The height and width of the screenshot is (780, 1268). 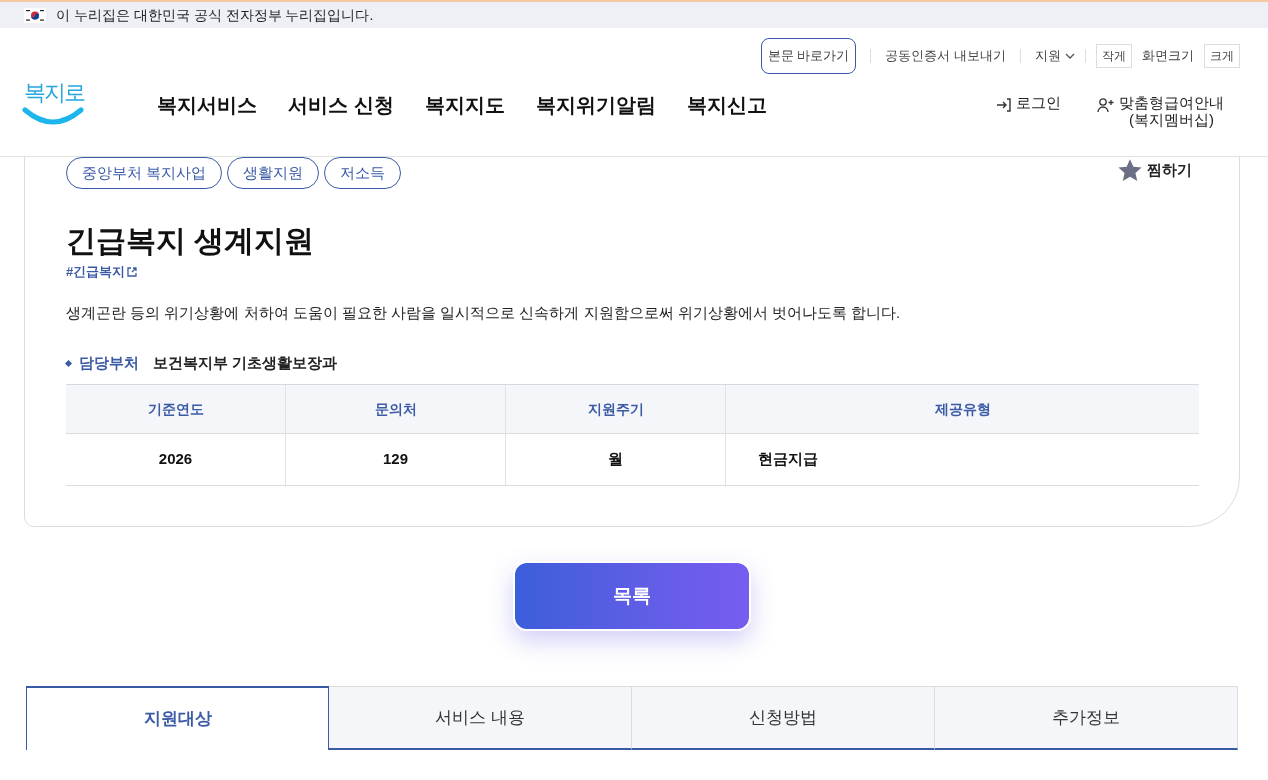 What do you see at coordinates (102, 272) in the screenshot?
I see `hashtag-link: #긴급복지` at bounding box center [102, 272].